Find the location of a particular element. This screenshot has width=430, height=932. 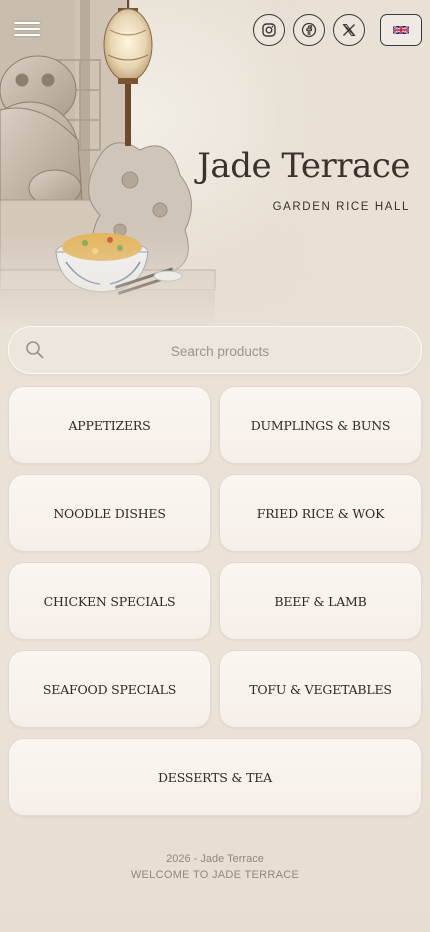

facebook-icon is located at coordinates (309, 30).